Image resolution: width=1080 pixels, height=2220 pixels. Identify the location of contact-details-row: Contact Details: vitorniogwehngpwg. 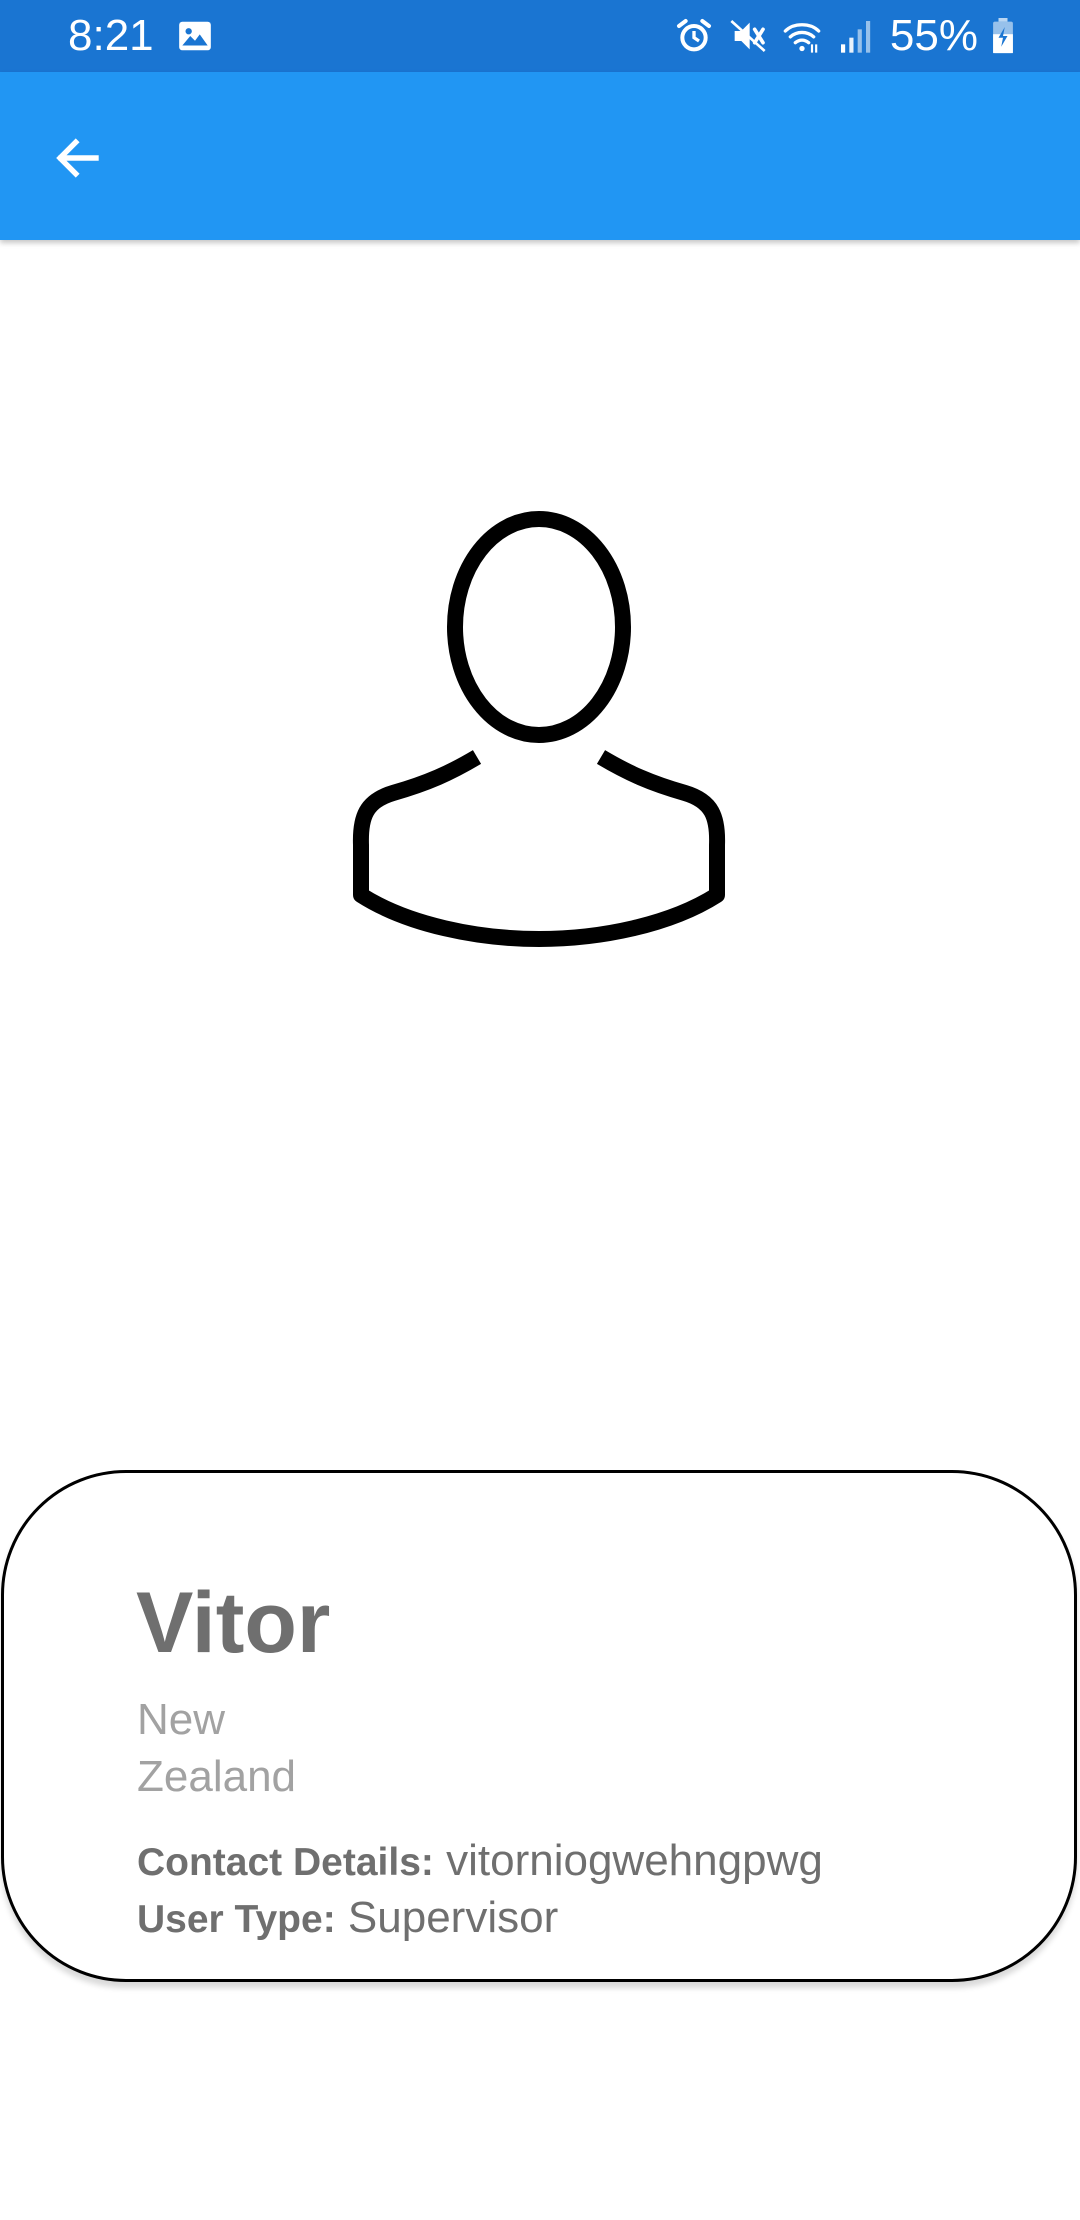
(480, 1862).